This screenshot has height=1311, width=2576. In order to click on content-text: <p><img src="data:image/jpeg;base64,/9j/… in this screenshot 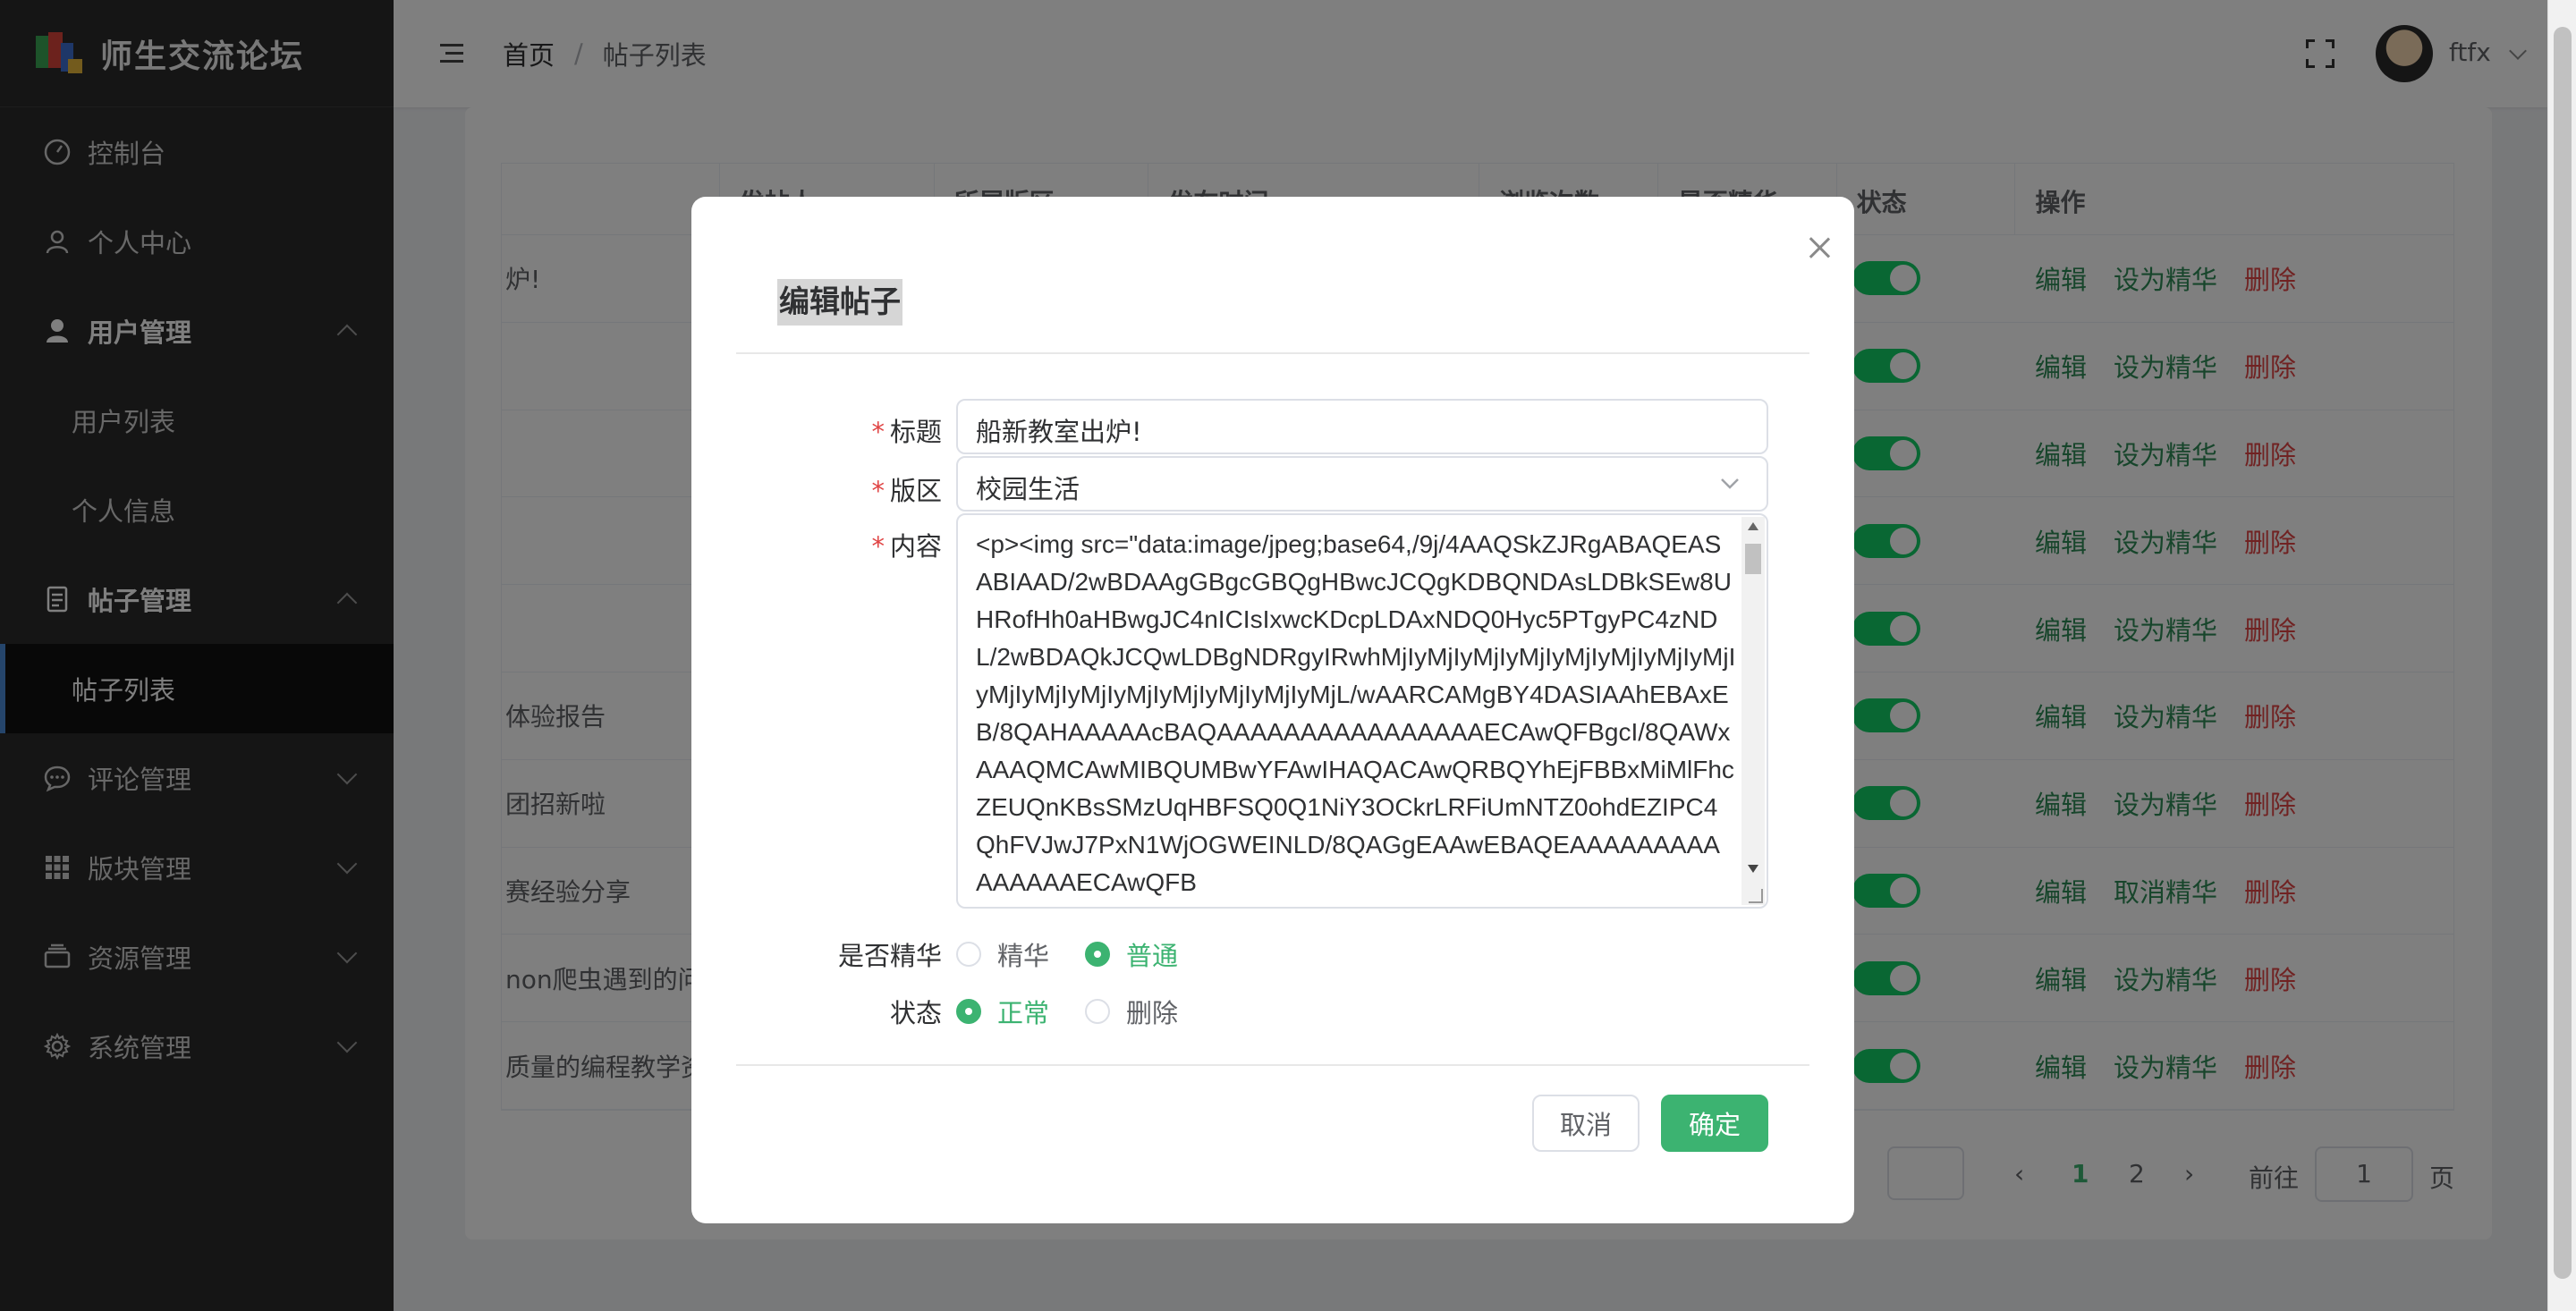, I will do `click(1356, 713)`.